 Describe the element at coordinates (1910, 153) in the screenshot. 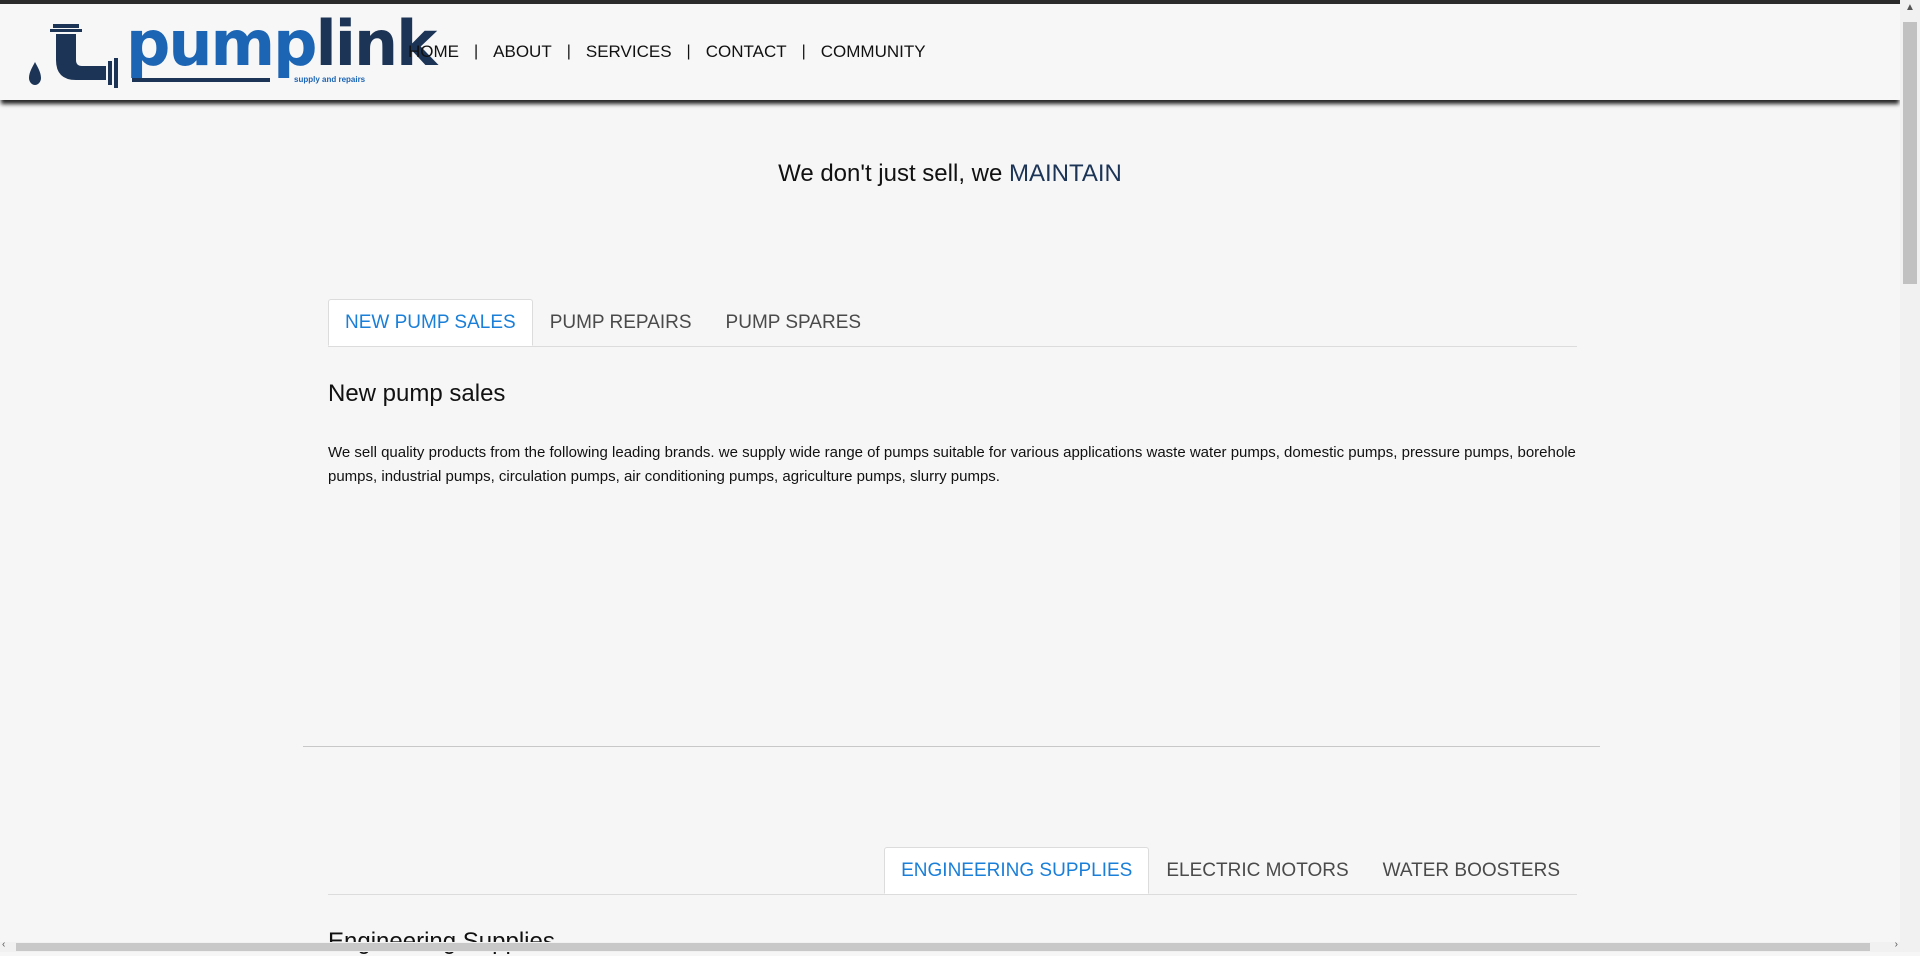

I see `vertical-scroll-thumb` at that location.